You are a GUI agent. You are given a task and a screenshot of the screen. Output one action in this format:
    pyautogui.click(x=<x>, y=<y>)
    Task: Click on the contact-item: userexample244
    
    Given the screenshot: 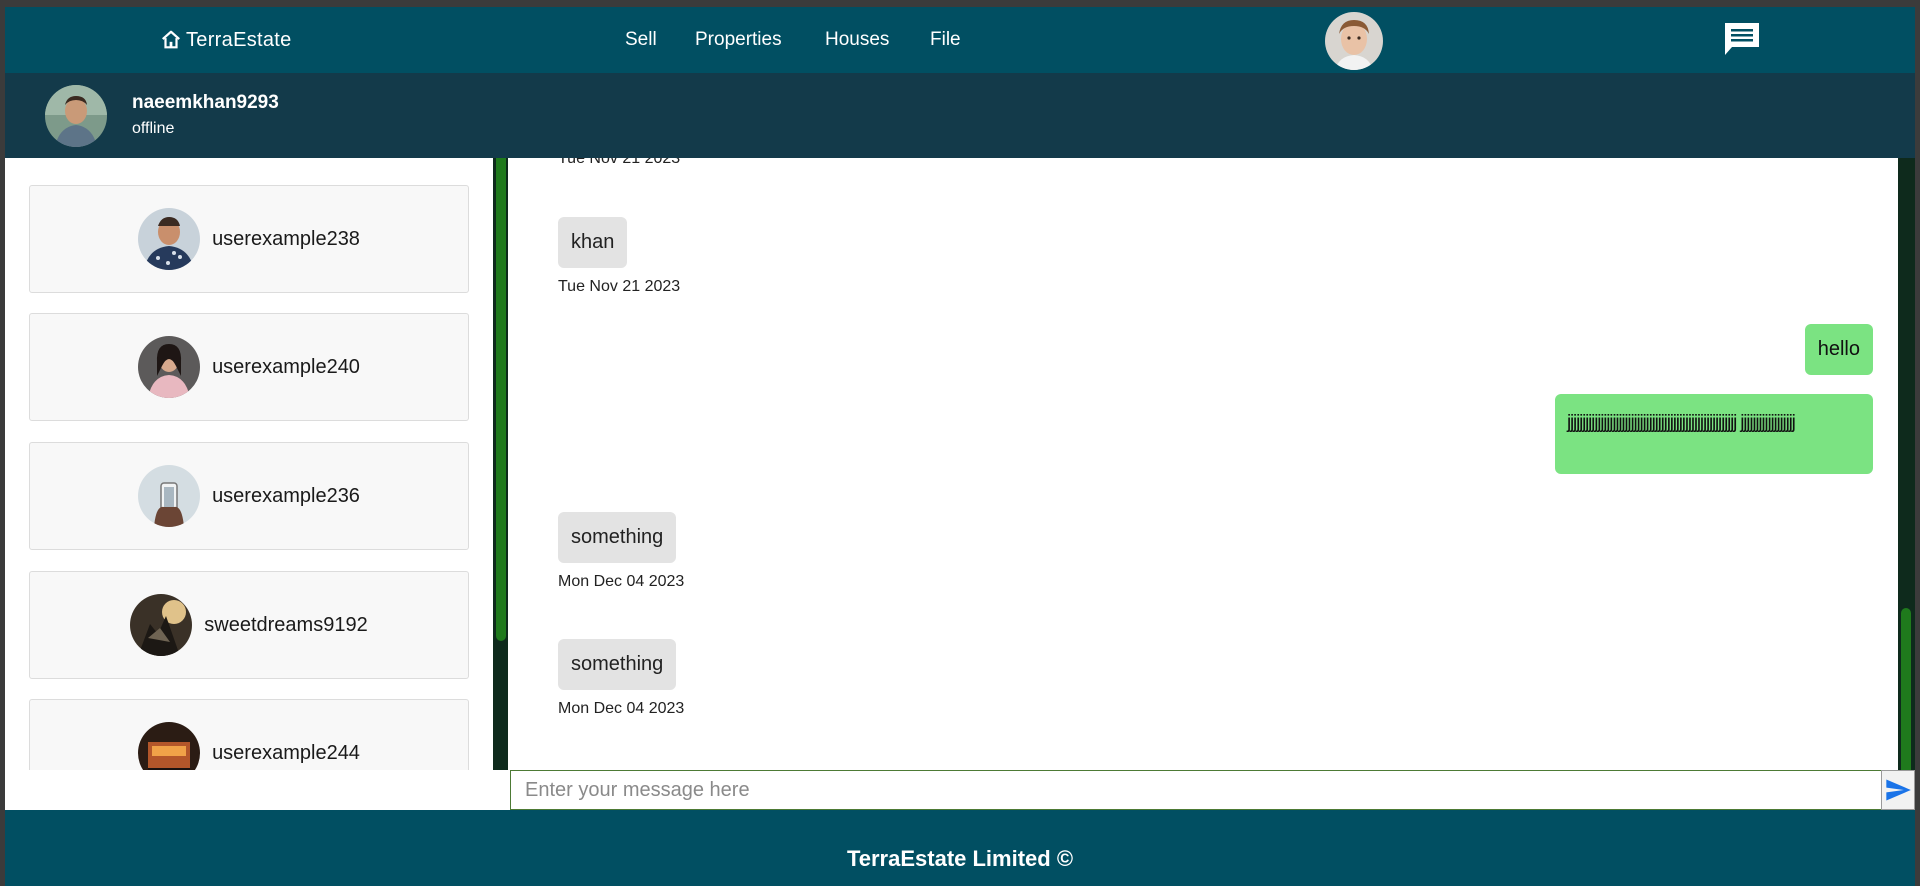 What is the action you would take?
    pyautogui.click(x=249, y=734)
    